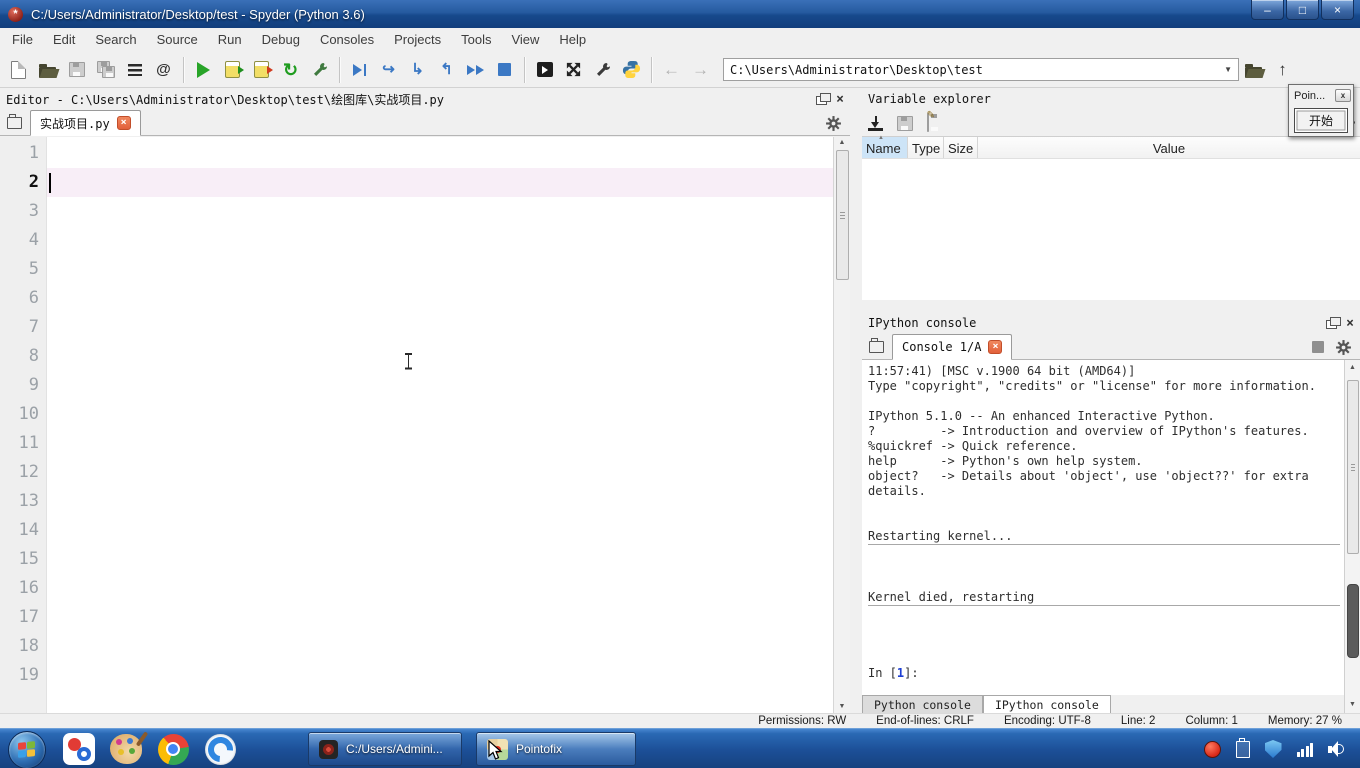 This screenshot has height=768, width=1360. What do you see at coordinates (841, 425) in the screenshot?
I see `editor-scrollbar: ▲ ▼` at bounding box center [841, 425].